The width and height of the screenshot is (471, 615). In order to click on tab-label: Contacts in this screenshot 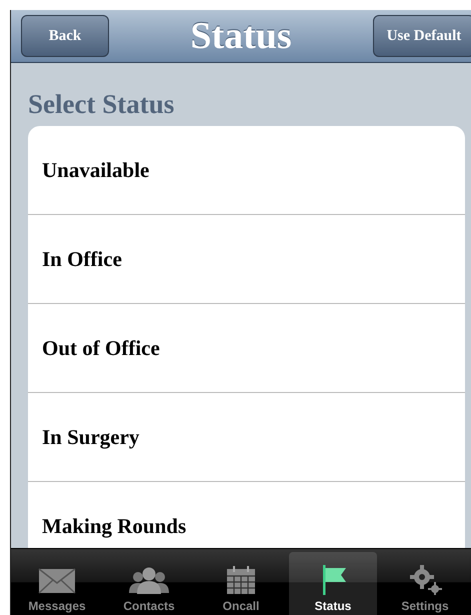, I will do `click(149, 606)`.